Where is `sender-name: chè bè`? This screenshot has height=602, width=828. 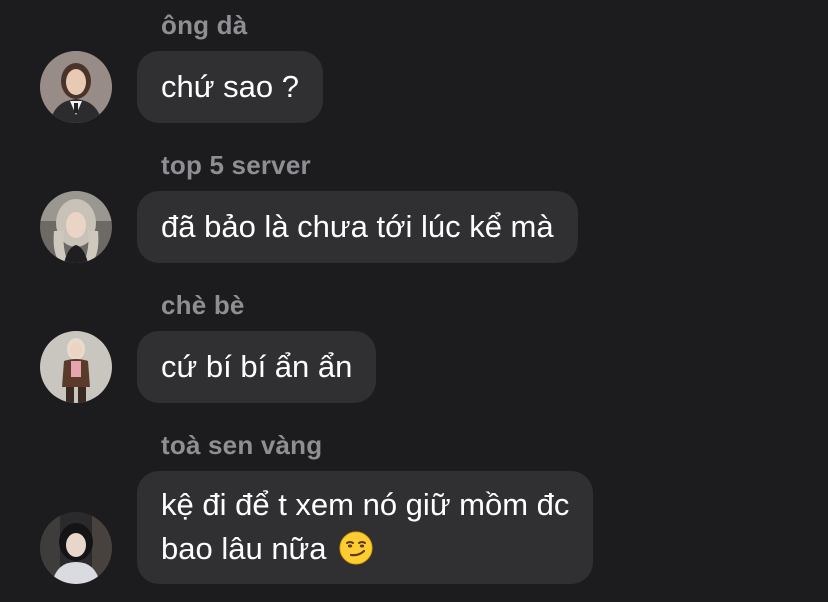 sender-name: chè bè is located at coordinates (203, 305).